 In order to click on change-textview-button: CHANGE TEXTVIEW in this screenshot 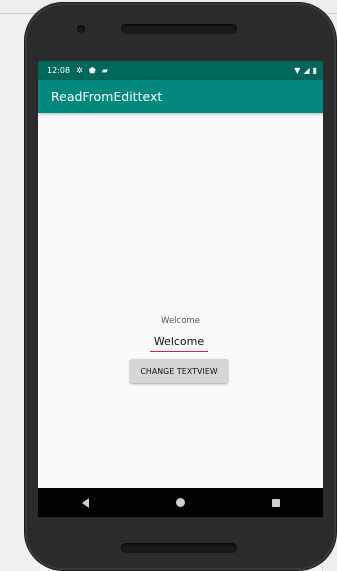, I will do `click(179, 371)`.